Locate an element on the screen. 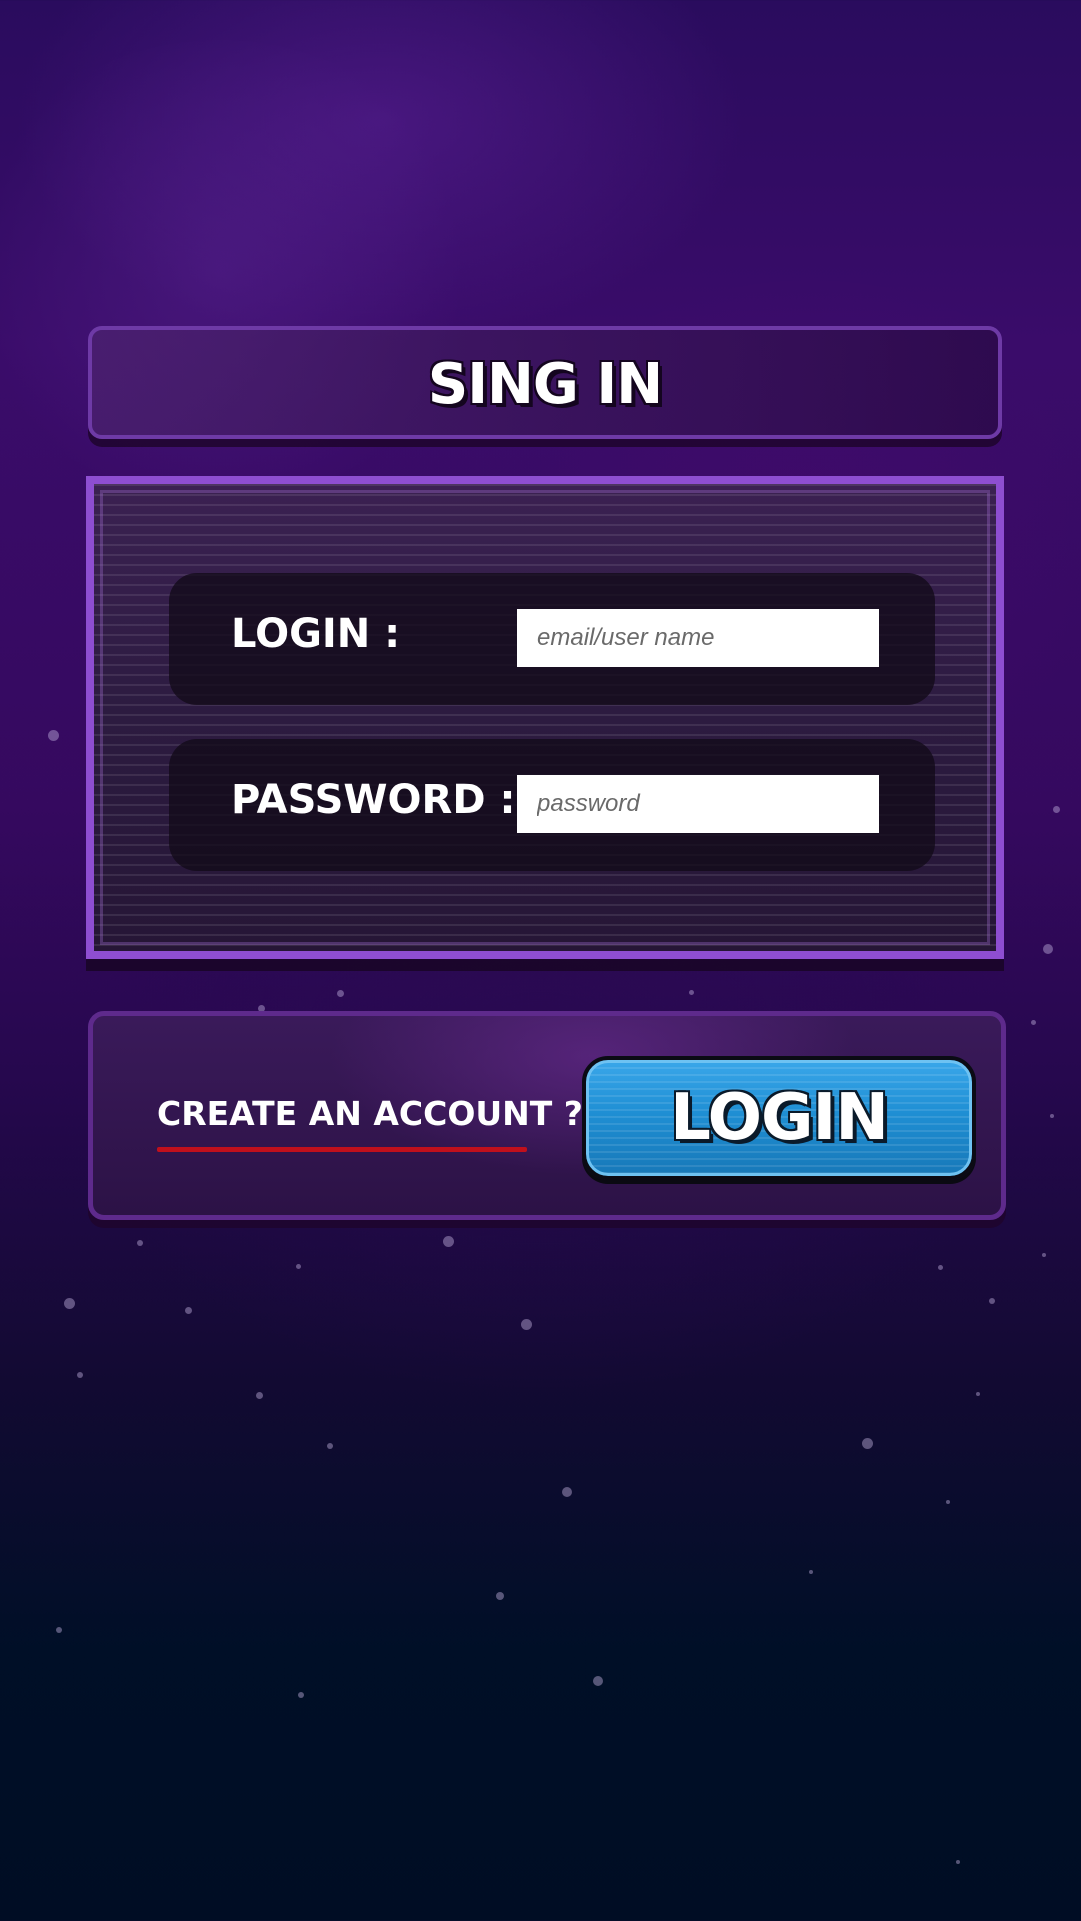 The width and height of the screenshot is (1081, 1921). page-title: SING IN is located at coordinates (545, 384).